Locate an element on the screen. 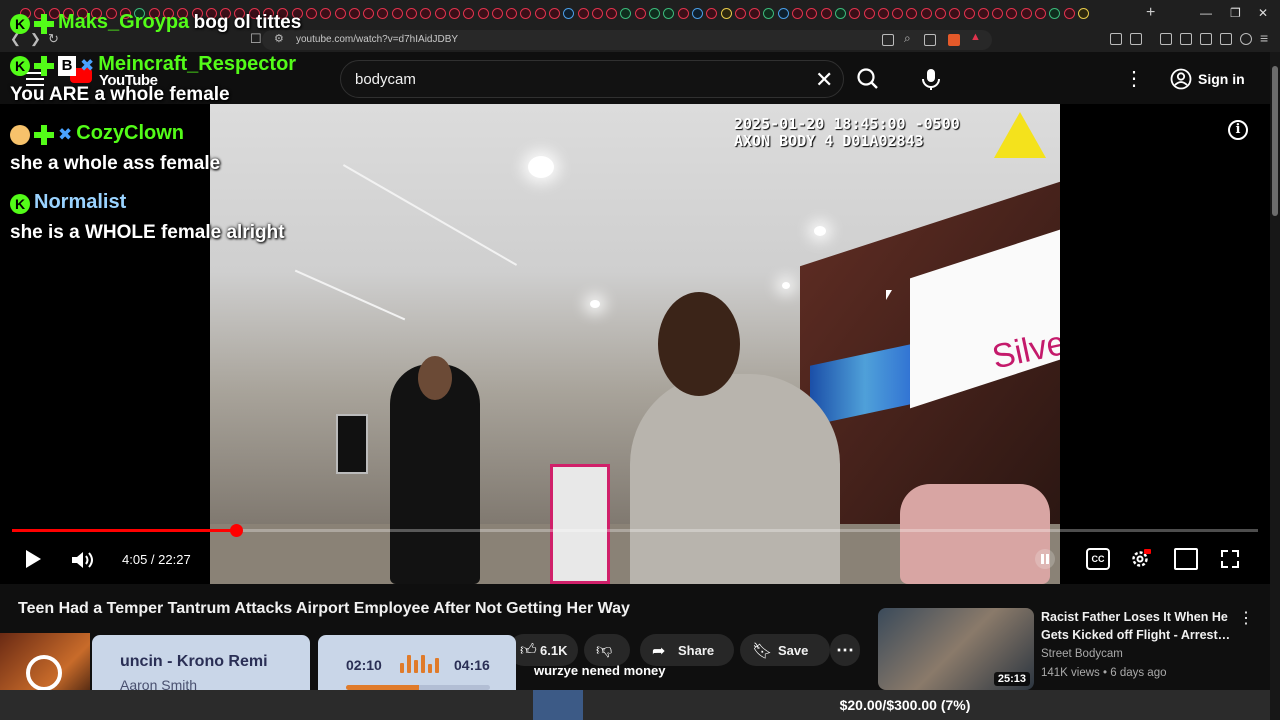  extension-2-icon is located at coordinates (1136, 39).